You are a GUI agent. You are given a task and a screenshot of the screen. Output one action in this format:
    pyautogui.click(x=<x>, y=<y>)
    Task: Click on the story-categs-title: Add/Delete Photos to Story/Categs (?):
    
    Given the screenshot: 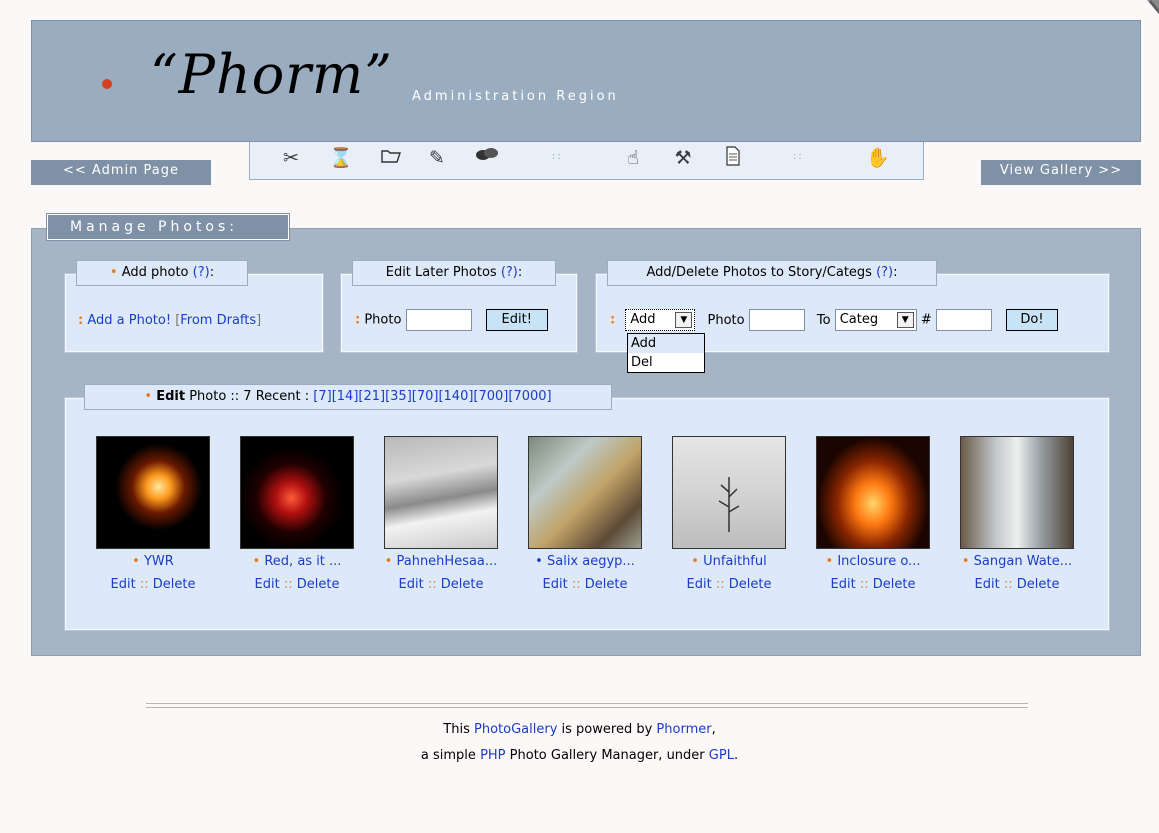 What is the action you would take?
    pyautogui.click(x=772, y=273)
    